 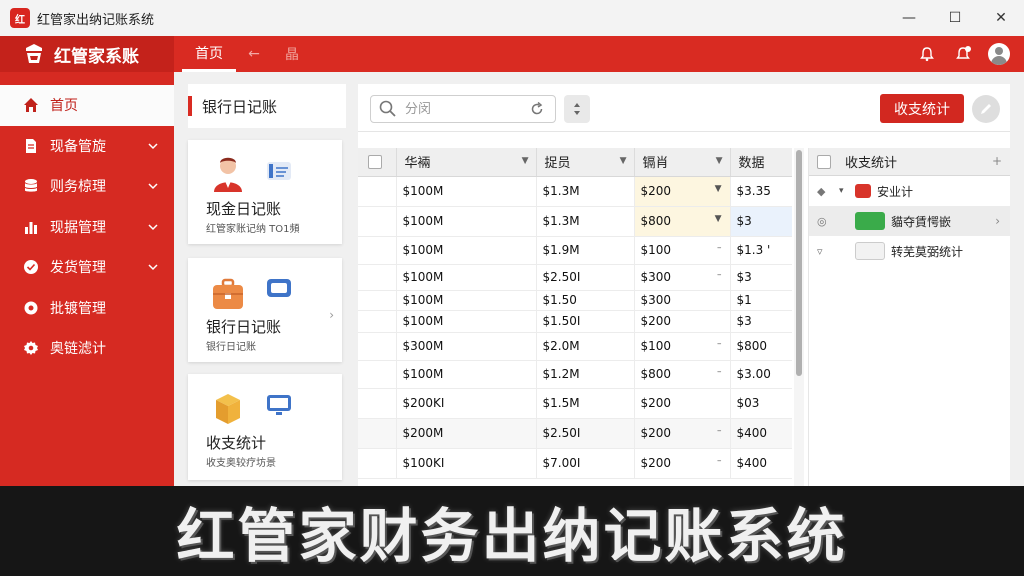 What do you see at coordinates (575, 250) in the screenshot?
I see `table-row: $100M $1.9M $100 – $1.3 '` at bounding box center [575, 250].